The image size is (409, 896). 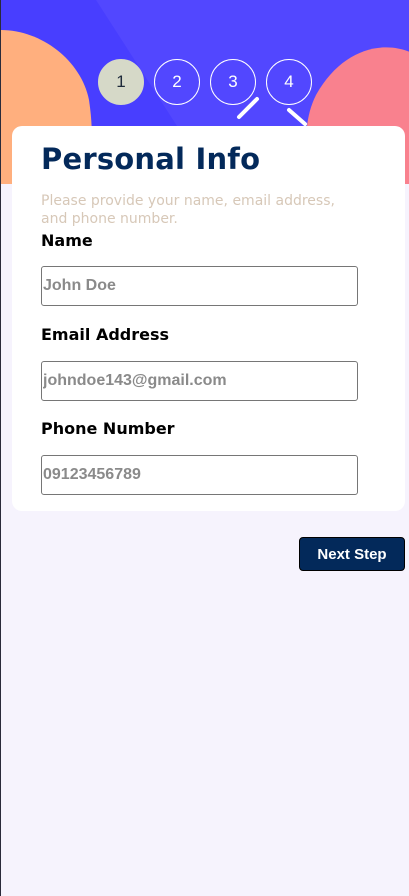 What do you see at coordinates (108, 428) in the screenshot?
I see `phone-label: Phone Number` at bounding box center [108, 428].